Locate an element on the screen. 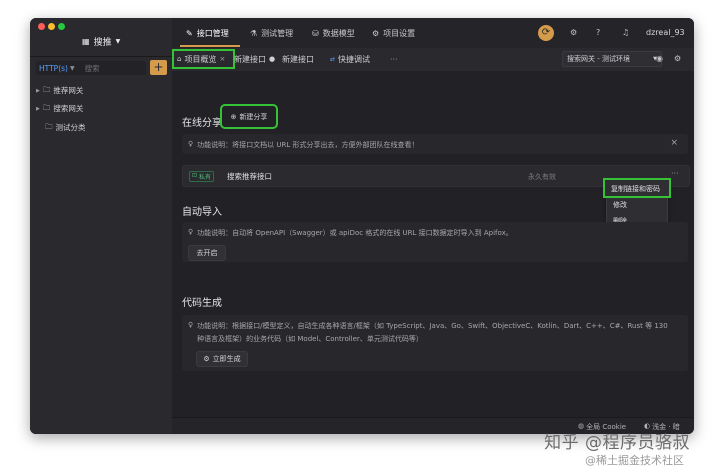 Image resolution: width=720 pixels, height=472 pixels. eye-icon: ◉ is located at coordinates (659, 58).